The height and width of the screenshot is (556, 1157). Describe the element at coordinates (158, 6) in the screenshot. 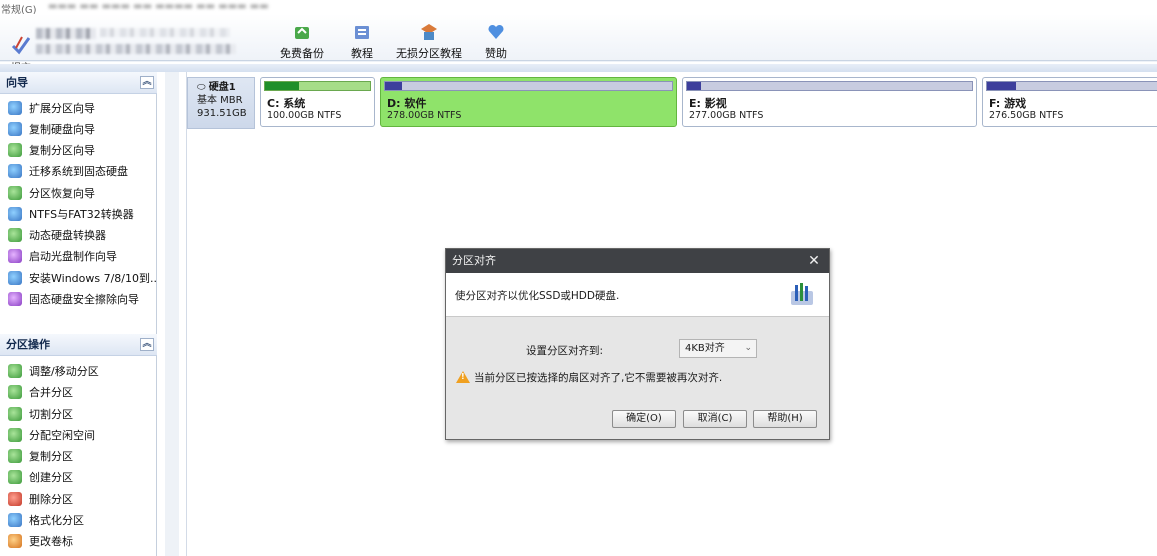

I see `menu-blurred: ▬▬▬ ▬▬ ▬▬▬ ▬▬ ▬▬▬▬ ▬▬ ▬▬▬ ▬▬` at that location.